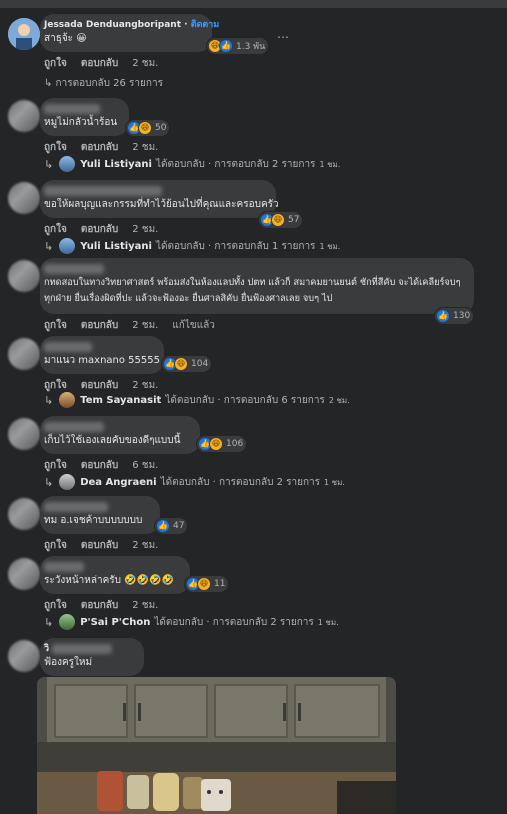 The width and height of the screenshot is (507, 814). What do you see at coordinates (145, 465) in the screenshot?
I see `timestamp: 6 ชม.` at bounding box center [145, 465].